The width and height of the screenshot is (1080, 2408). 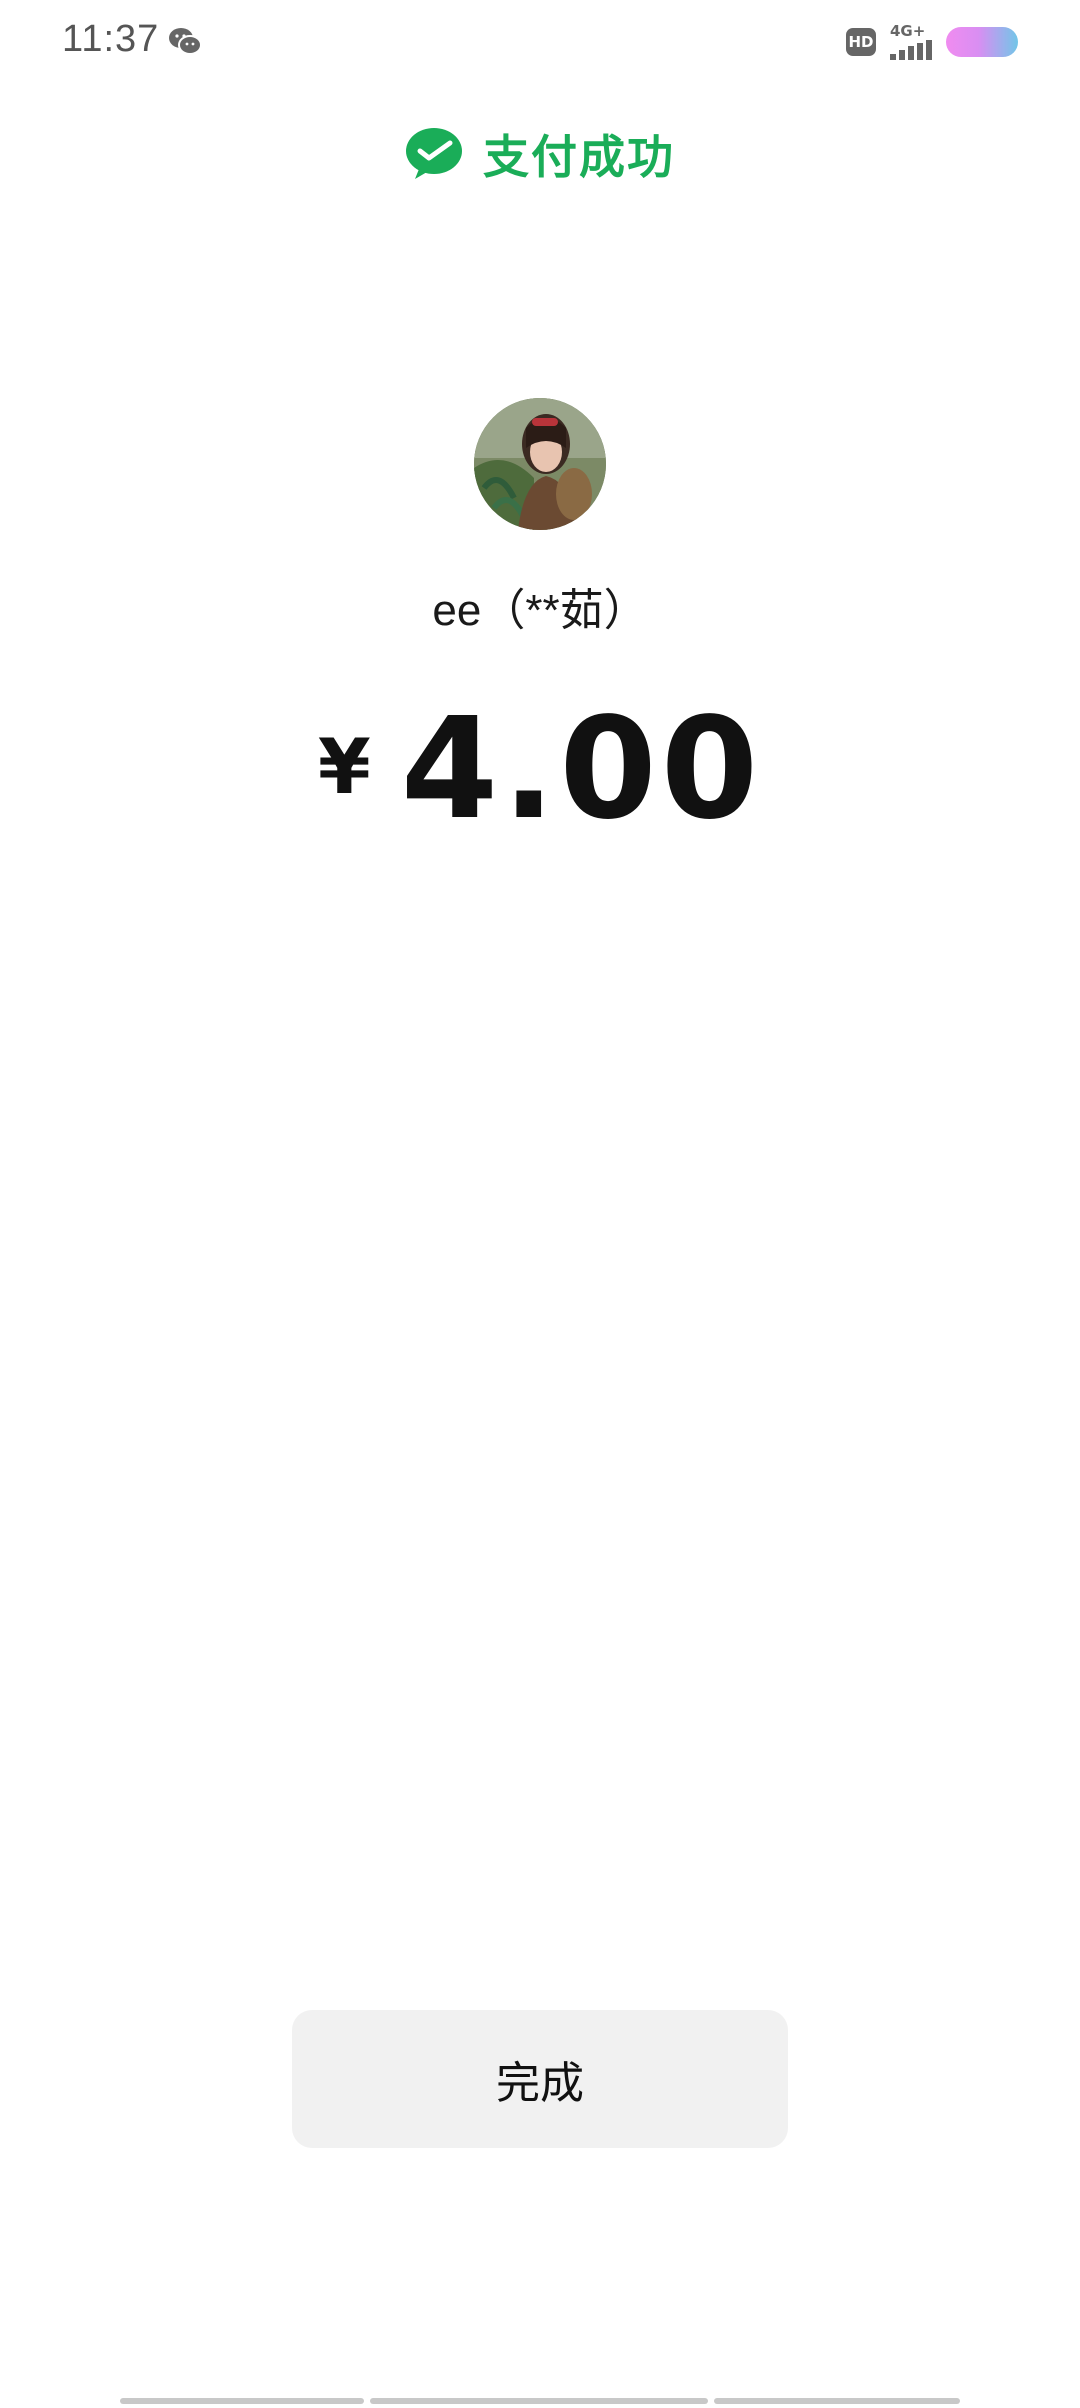 What do you see at coordinates (111, 39) in the screenshot?
I see `status-time: 11:37` at bounding box center [111, 39].